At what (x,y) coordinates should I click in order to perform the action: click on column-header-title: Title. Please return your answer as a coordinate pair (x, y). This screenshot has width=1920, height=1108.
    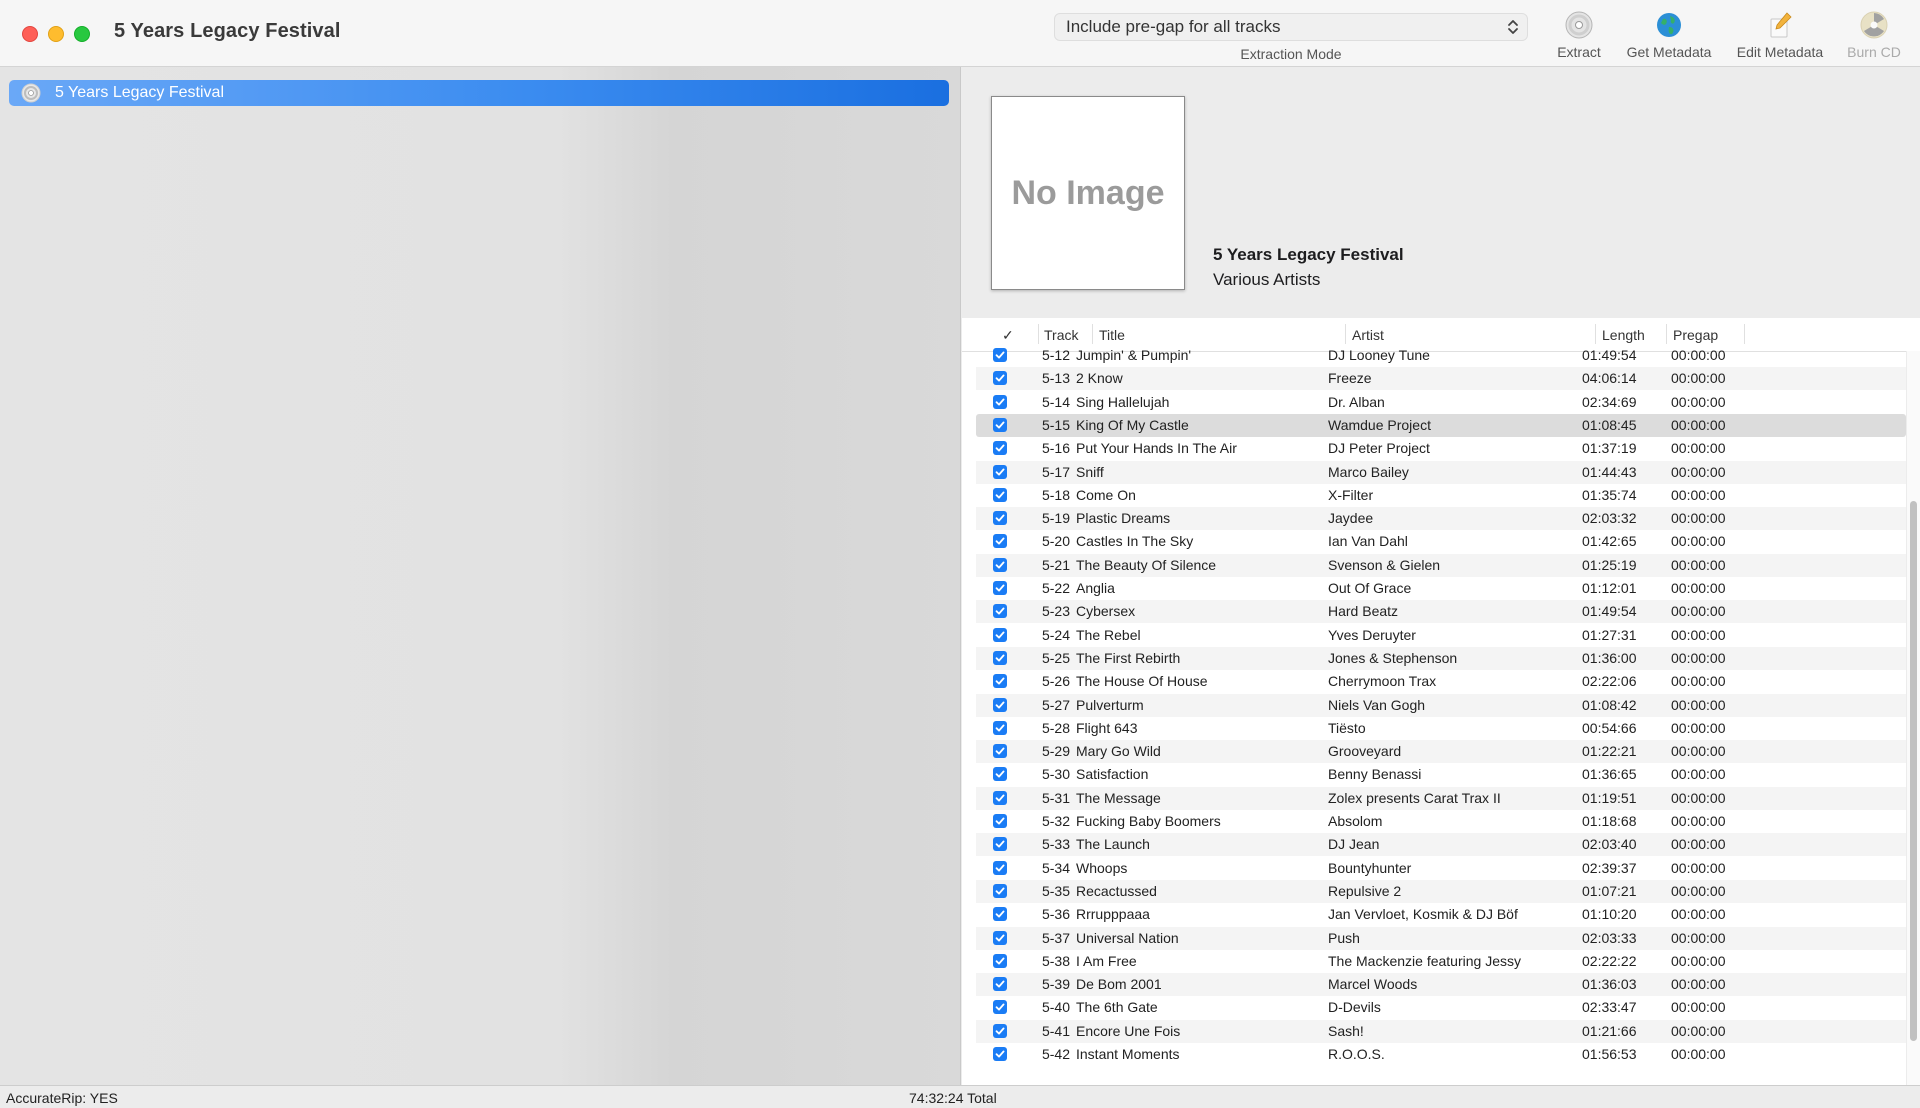
    Looking at the image, I should click on (1112, 335).